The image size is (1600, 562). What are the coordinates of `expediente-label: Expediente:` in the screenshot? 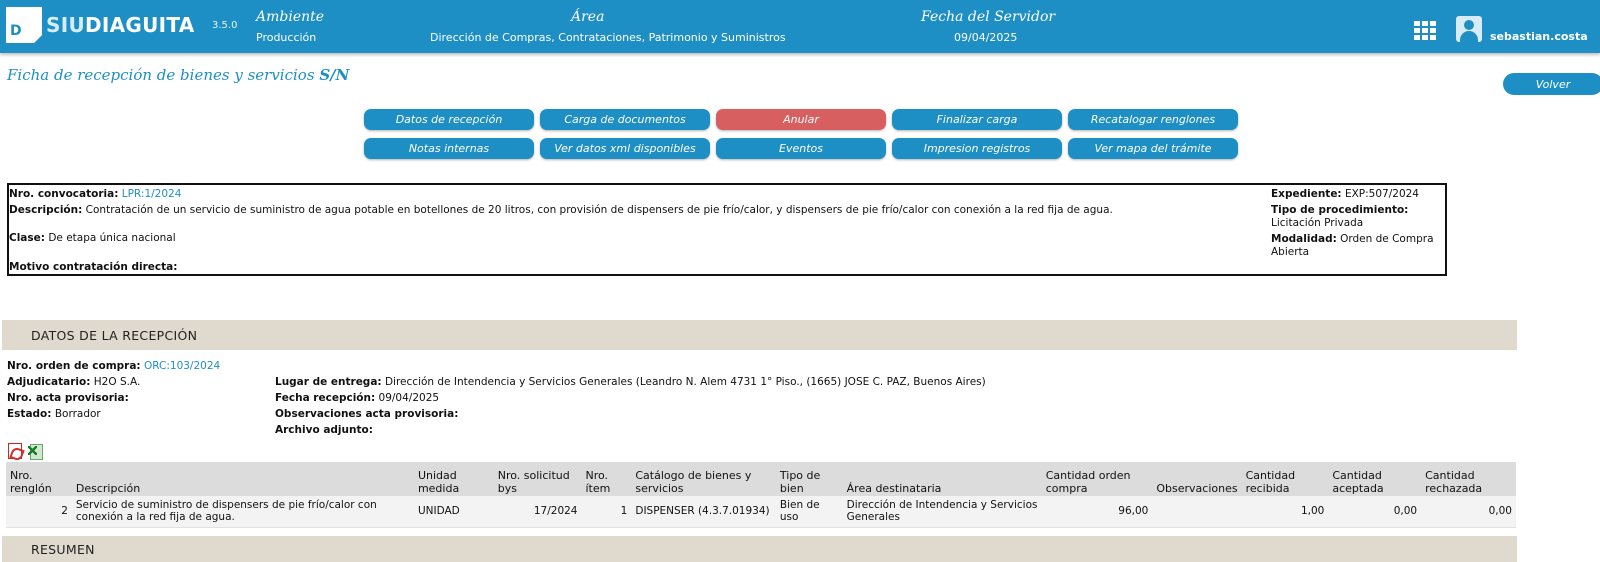 It's located at (1306, 194).